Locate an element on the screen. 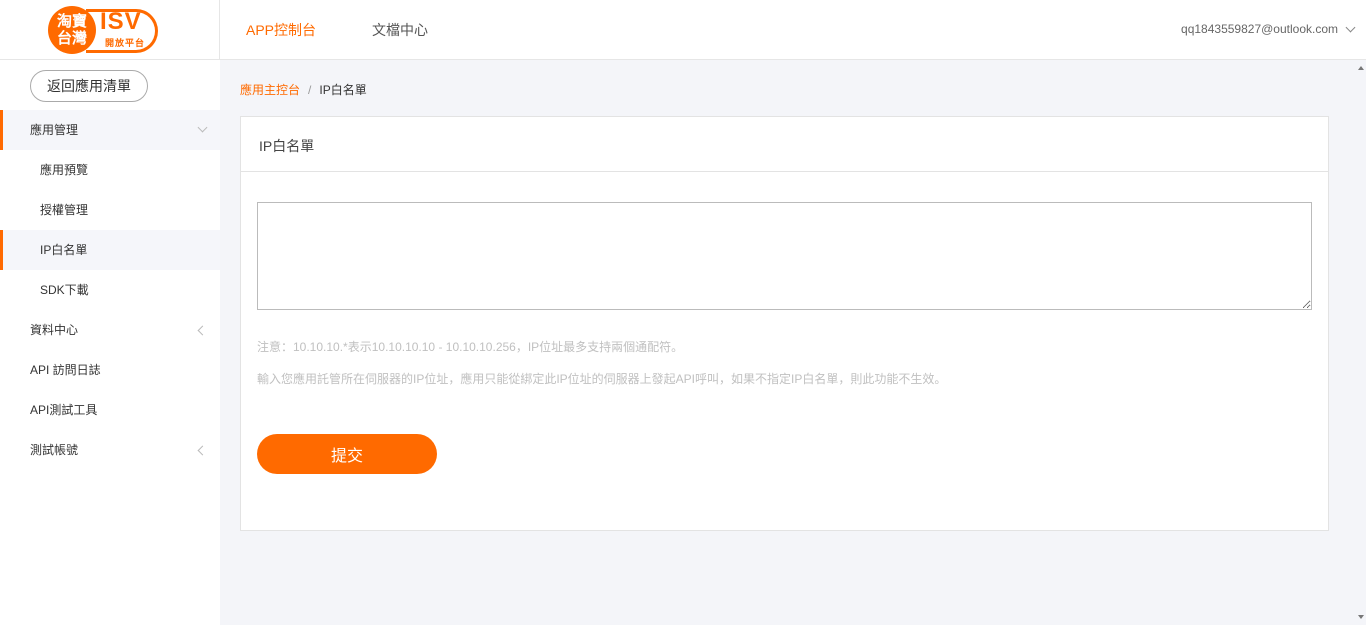 This screenshot has width=1366, height=625. sidebar-item-sdk-download: SDK下載 is located at coordinates (110, 290).